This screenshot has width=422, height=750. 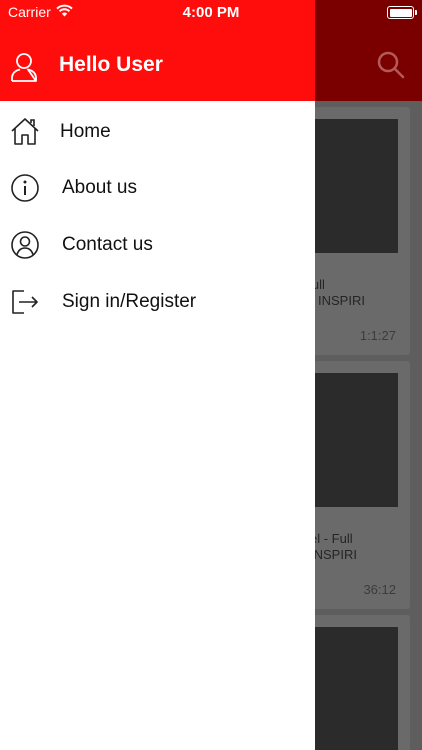 What do you see at coordinates (331, 538) in the screenshot?
I see `video-title-line: el - Full` at bounding box center [331, 538].